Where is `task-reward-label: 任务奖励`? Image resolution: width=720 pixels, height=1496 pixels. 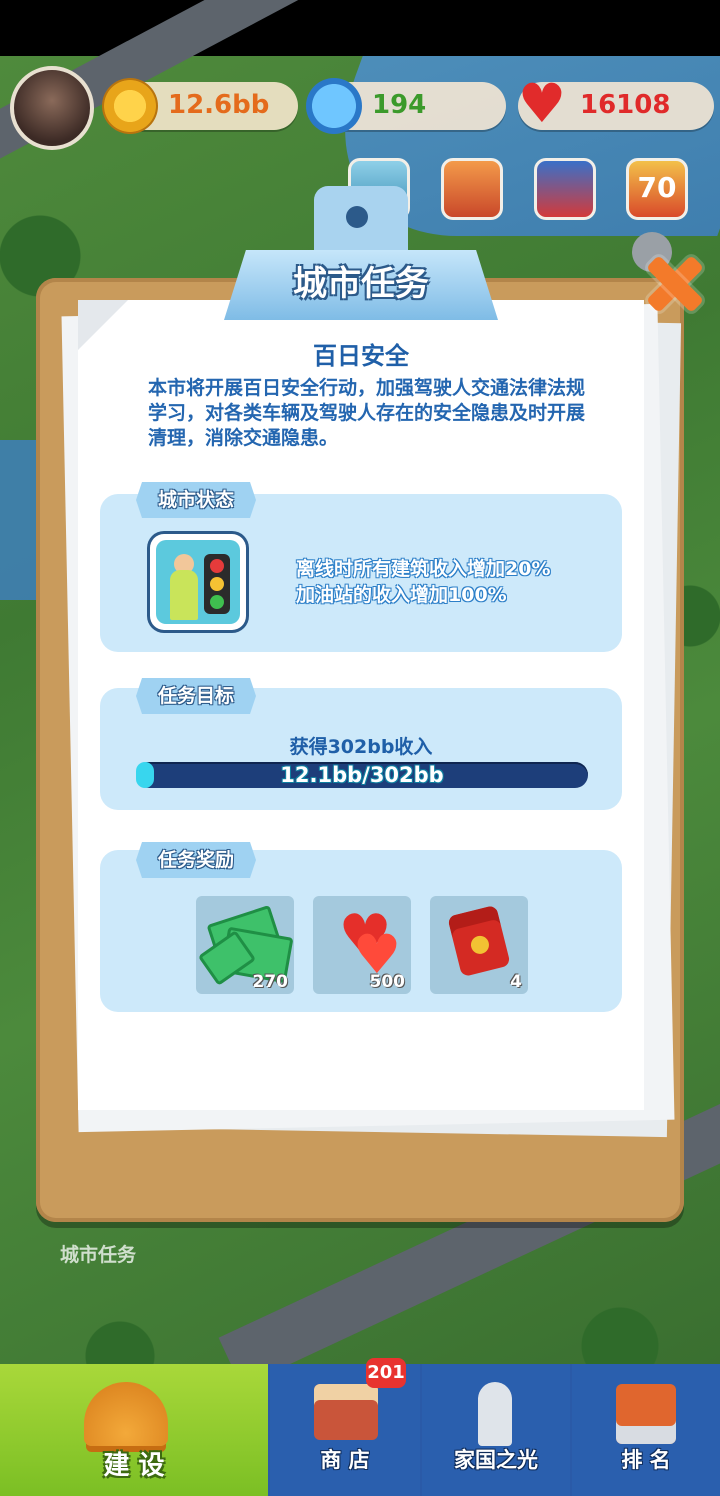
task-reward-label: 任务奖励 is located at coordinates (196, 860).